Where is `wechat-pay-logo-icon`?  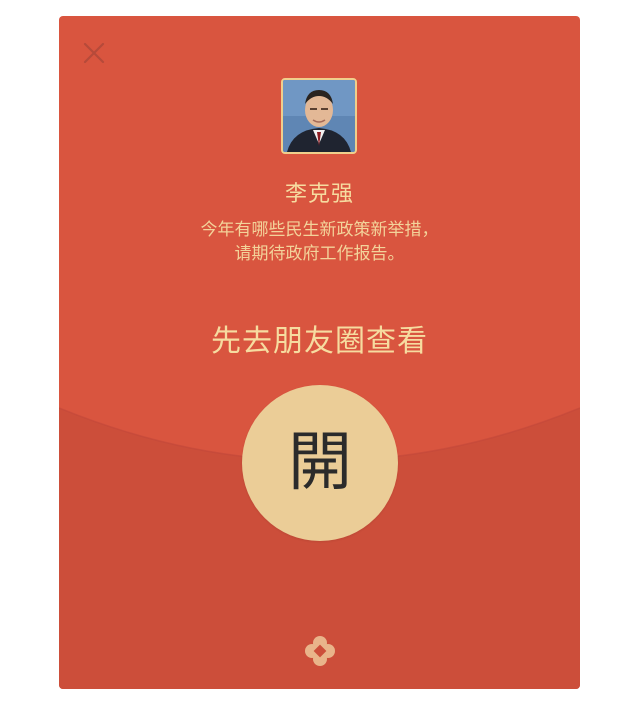
wechat-pay-logo-icon is located at coordinates (320, 651).